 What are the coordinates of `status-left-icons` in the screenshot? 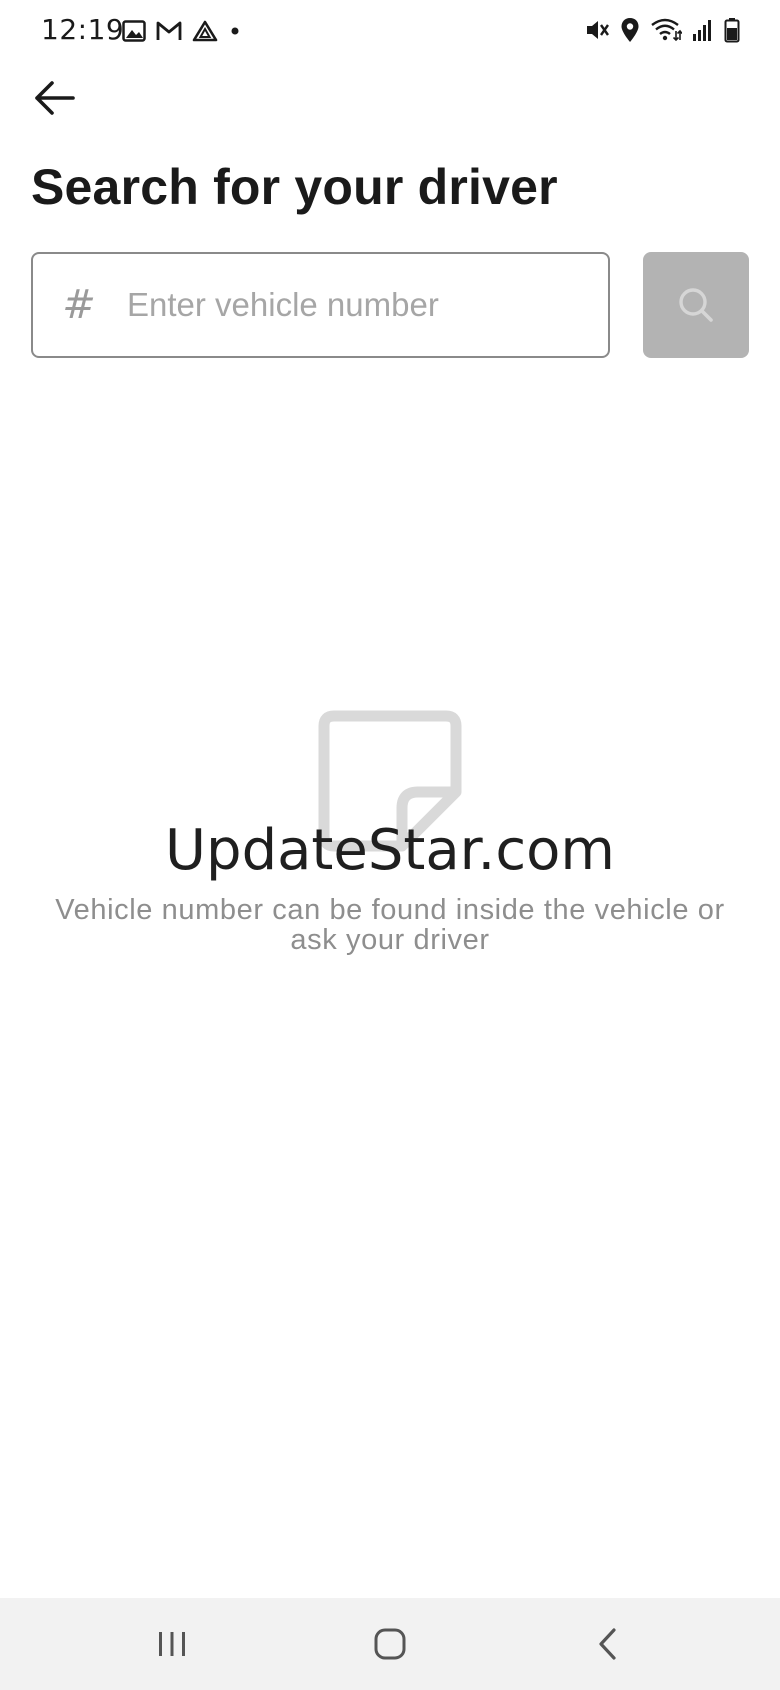 It's located at (182, 31).